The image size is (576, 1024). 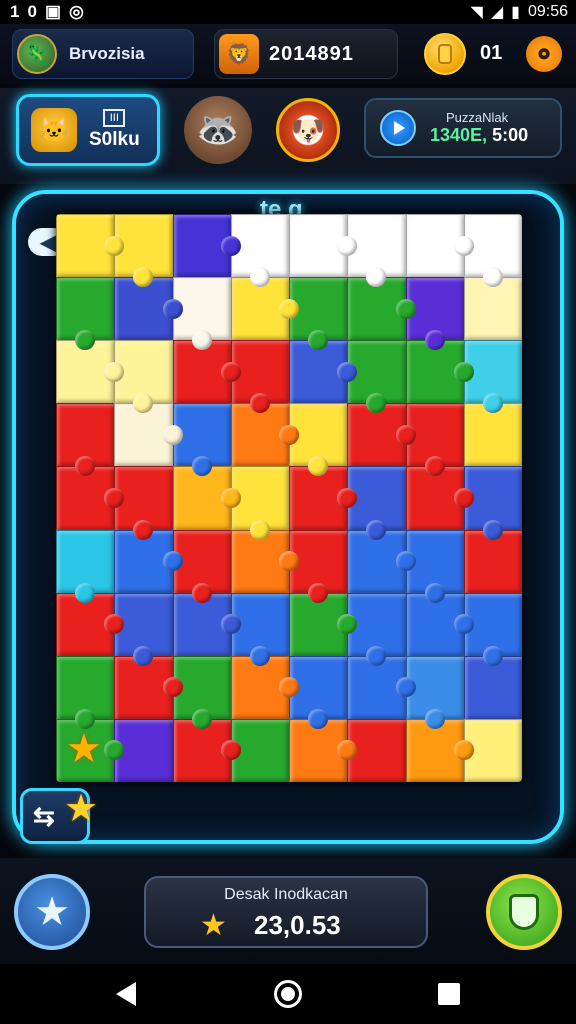 I want to click on hint-panel: Desak Inodkacan ★ 23,0.53, so click(x=286, y=912).